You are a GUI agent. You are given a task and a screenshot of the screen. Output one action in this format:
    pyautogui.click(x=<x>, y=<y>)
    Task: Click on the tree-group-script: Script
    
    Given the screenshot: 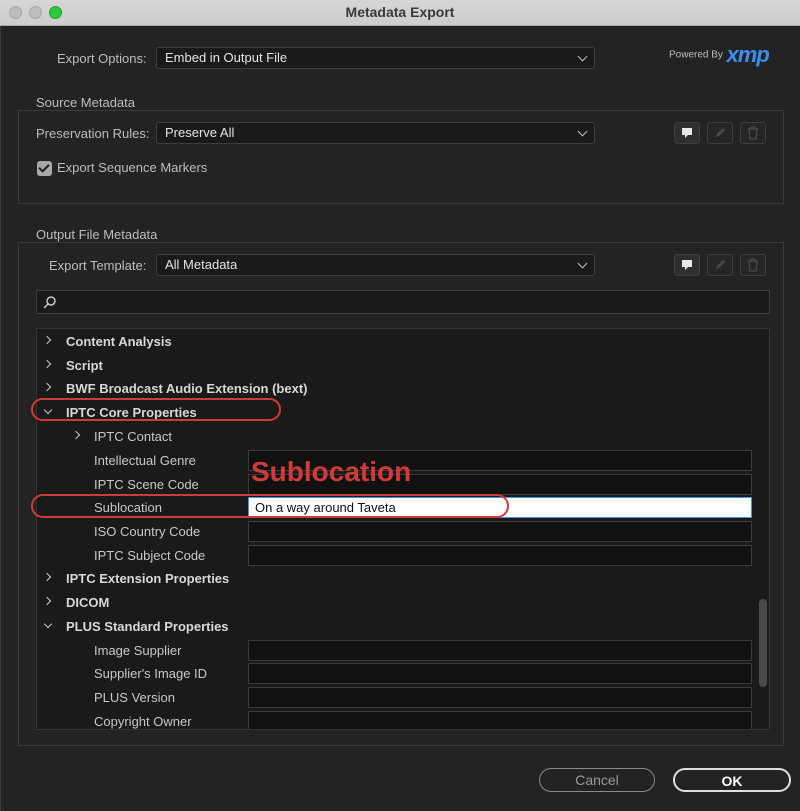 What is the action you would take?
    pyautogui.click(x=396, y=366)
    